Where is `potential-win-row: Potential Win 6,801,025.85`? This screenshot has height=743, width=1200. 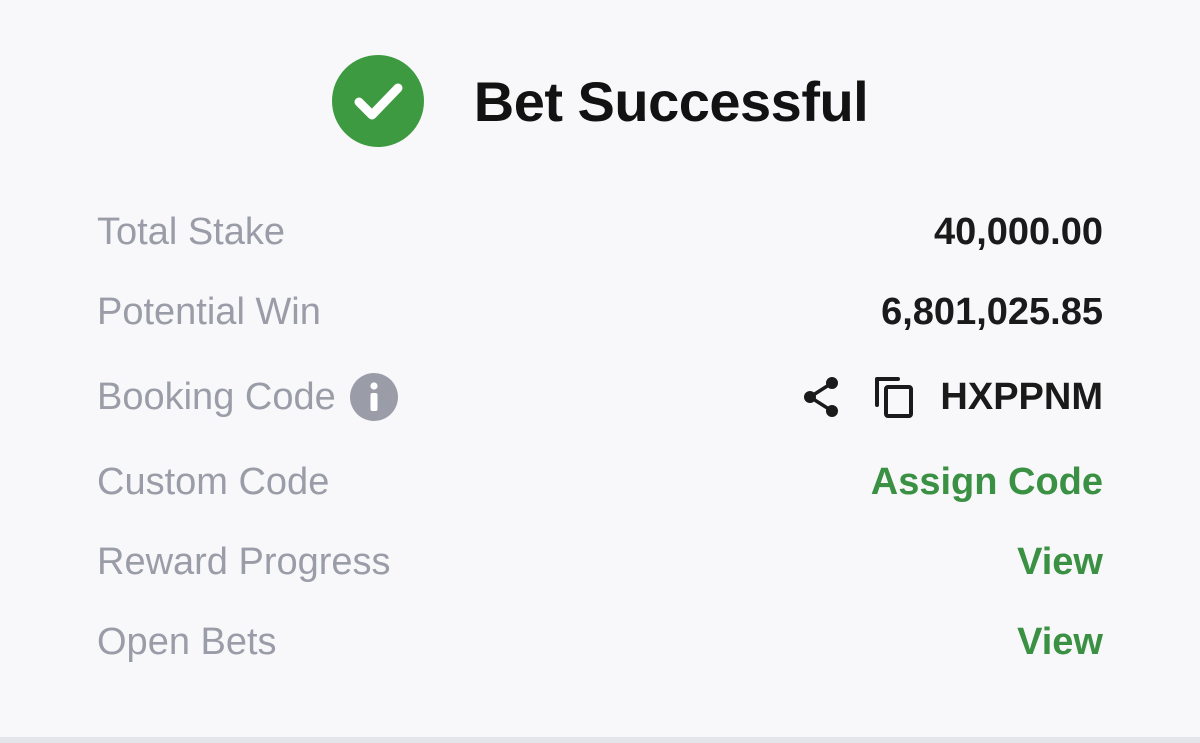 potential-win-row: Potential Win 6,801,025.85 is located at coordinates (600, 312).